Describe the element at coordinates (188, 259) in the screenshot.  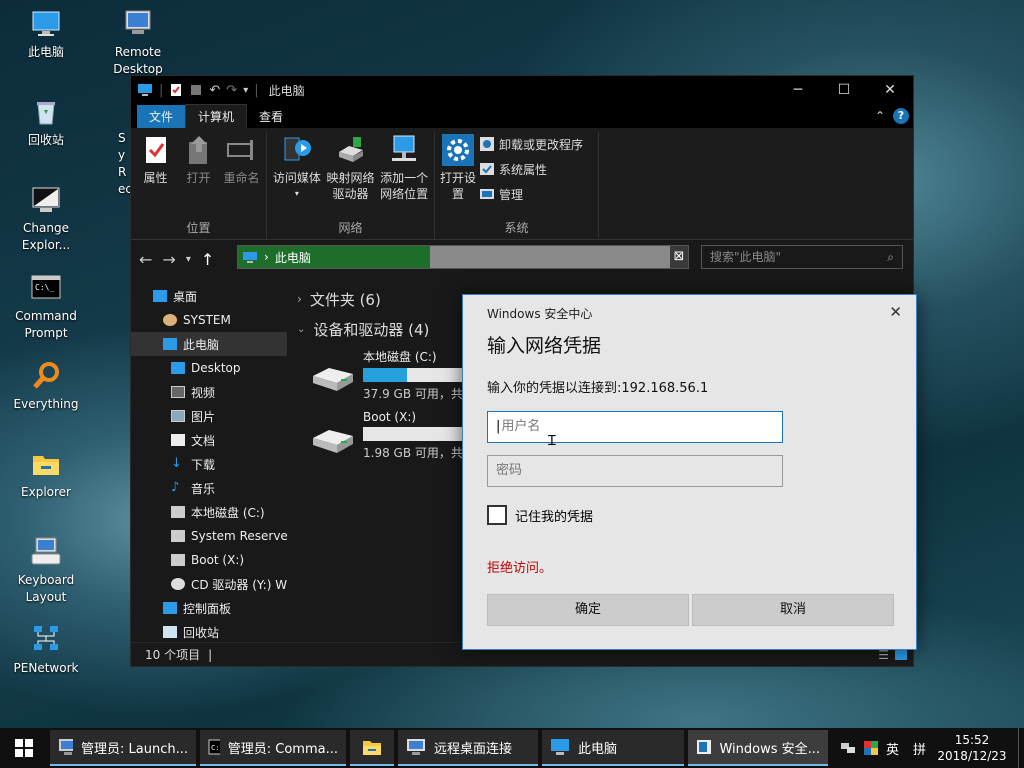
I see `recent-locations-icon: ▾` at that location.